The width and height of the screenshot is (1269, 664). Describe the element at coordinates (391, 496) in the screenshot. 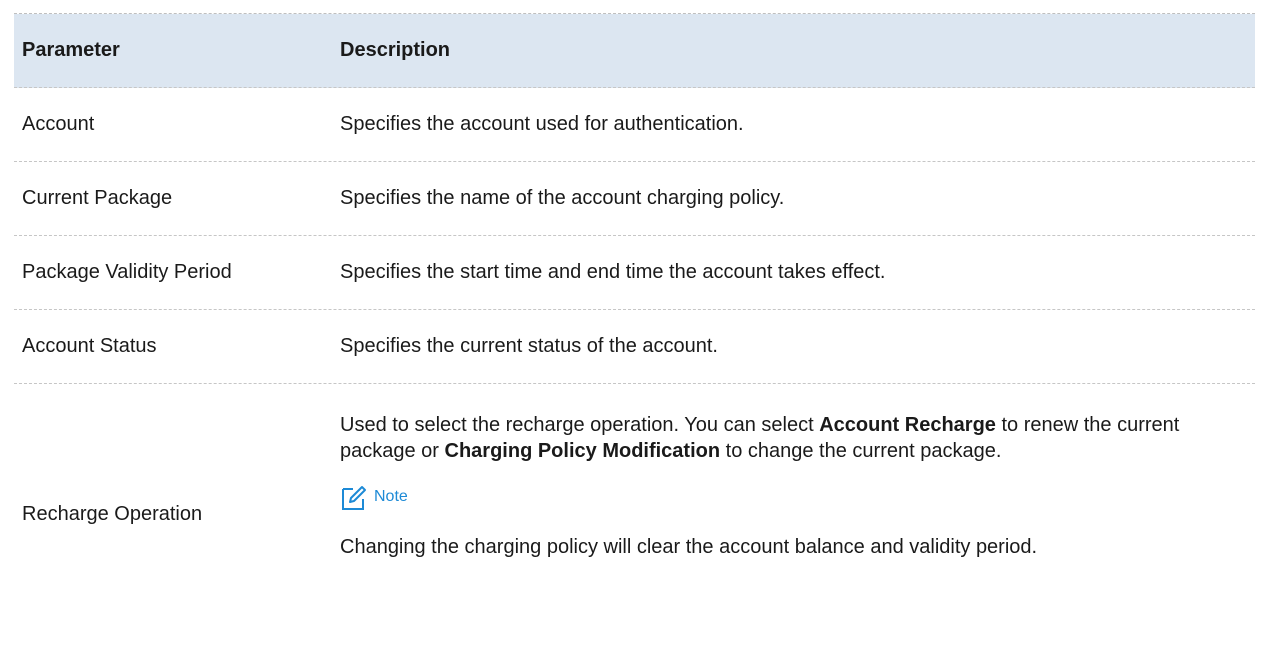

I see `note-label: Note` at that location.